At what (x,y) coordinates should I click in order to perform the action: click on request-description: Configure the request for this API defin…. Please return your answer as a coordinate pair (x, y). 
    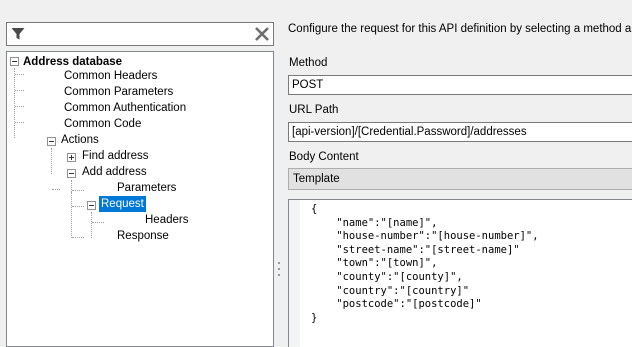
    Looking at the image, I should click on (460, 29).